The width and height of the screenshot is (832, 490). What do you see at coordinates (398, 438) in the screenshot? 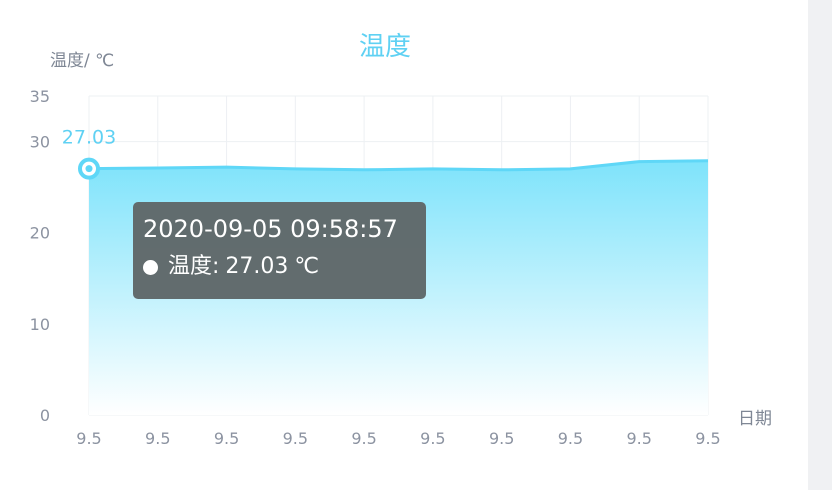
I see `x-tick-labels: 9.5 9.5 9.5 9.5 9.5 9.5 9.5 9.5 9.5 9.5` at bounding box center [398, 438].